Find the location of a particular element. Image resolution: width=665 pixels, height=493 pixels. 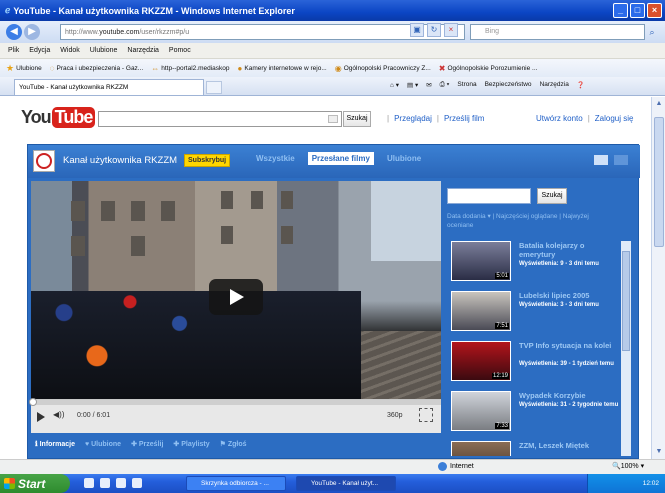

menu-favorites: Ulubione is located at coordinates (104, 50).